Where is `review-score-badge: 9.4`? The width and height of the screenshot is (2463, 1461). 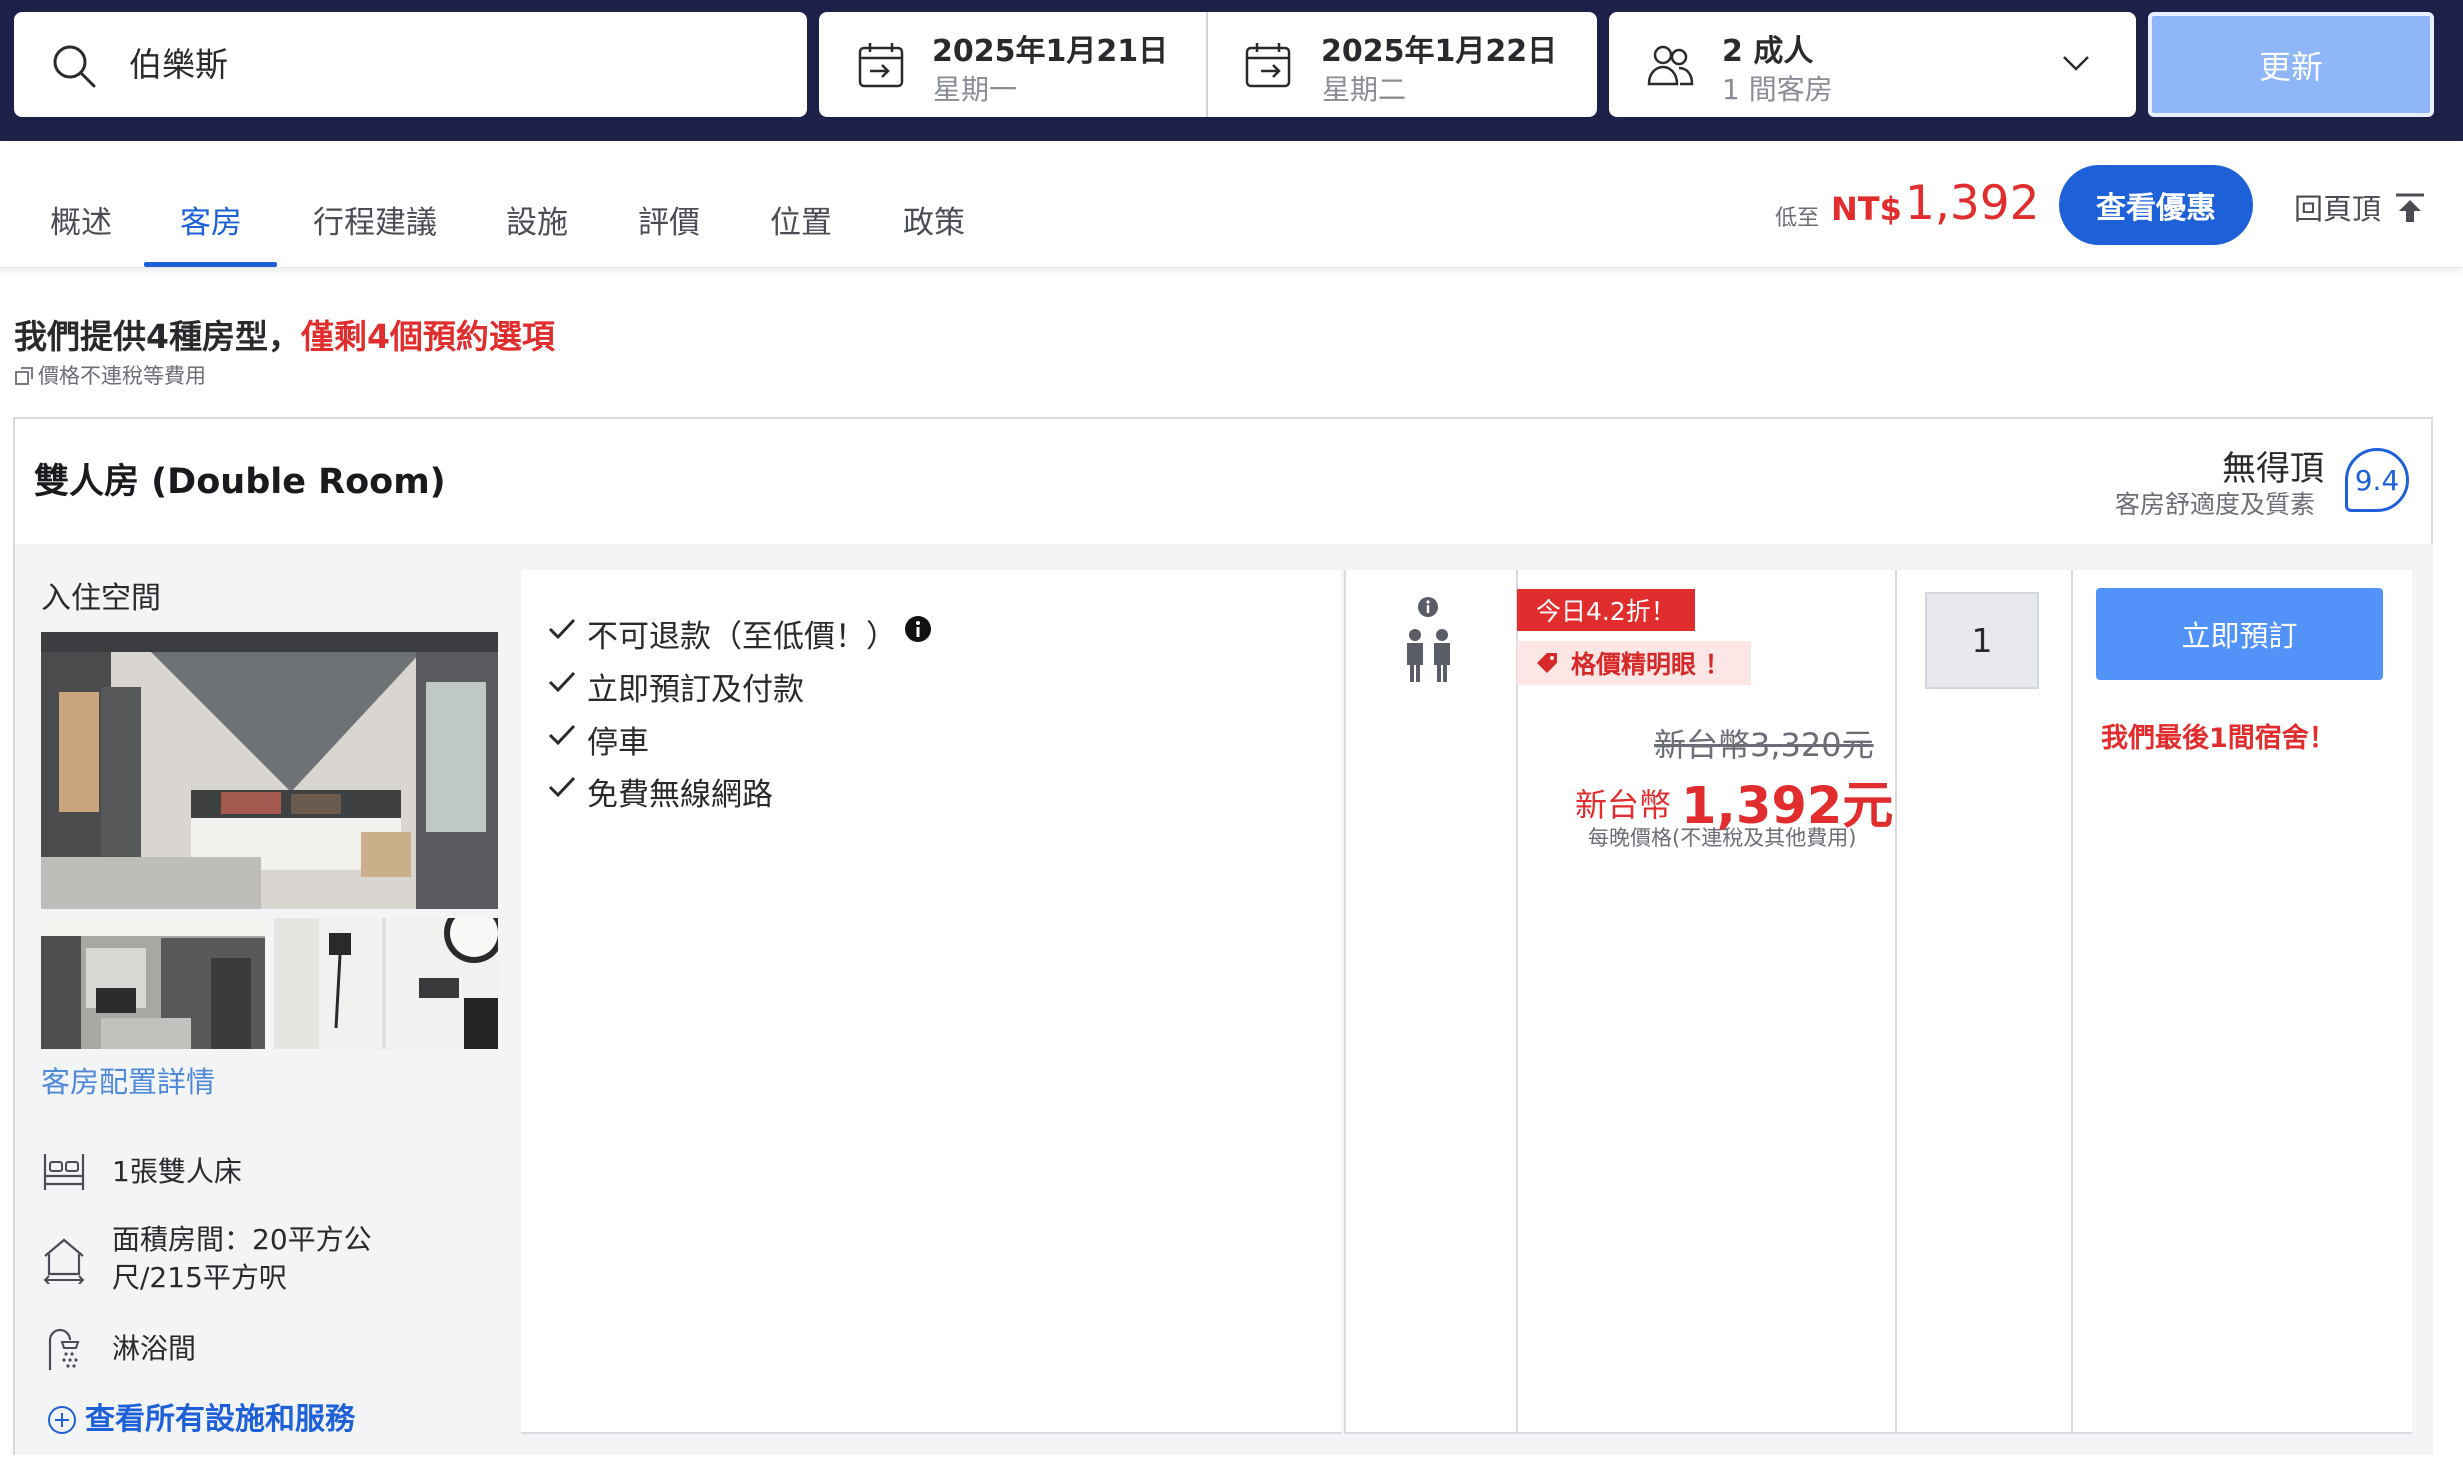
review-score-badge: 9.4 is located at coordinates (2377, 480).